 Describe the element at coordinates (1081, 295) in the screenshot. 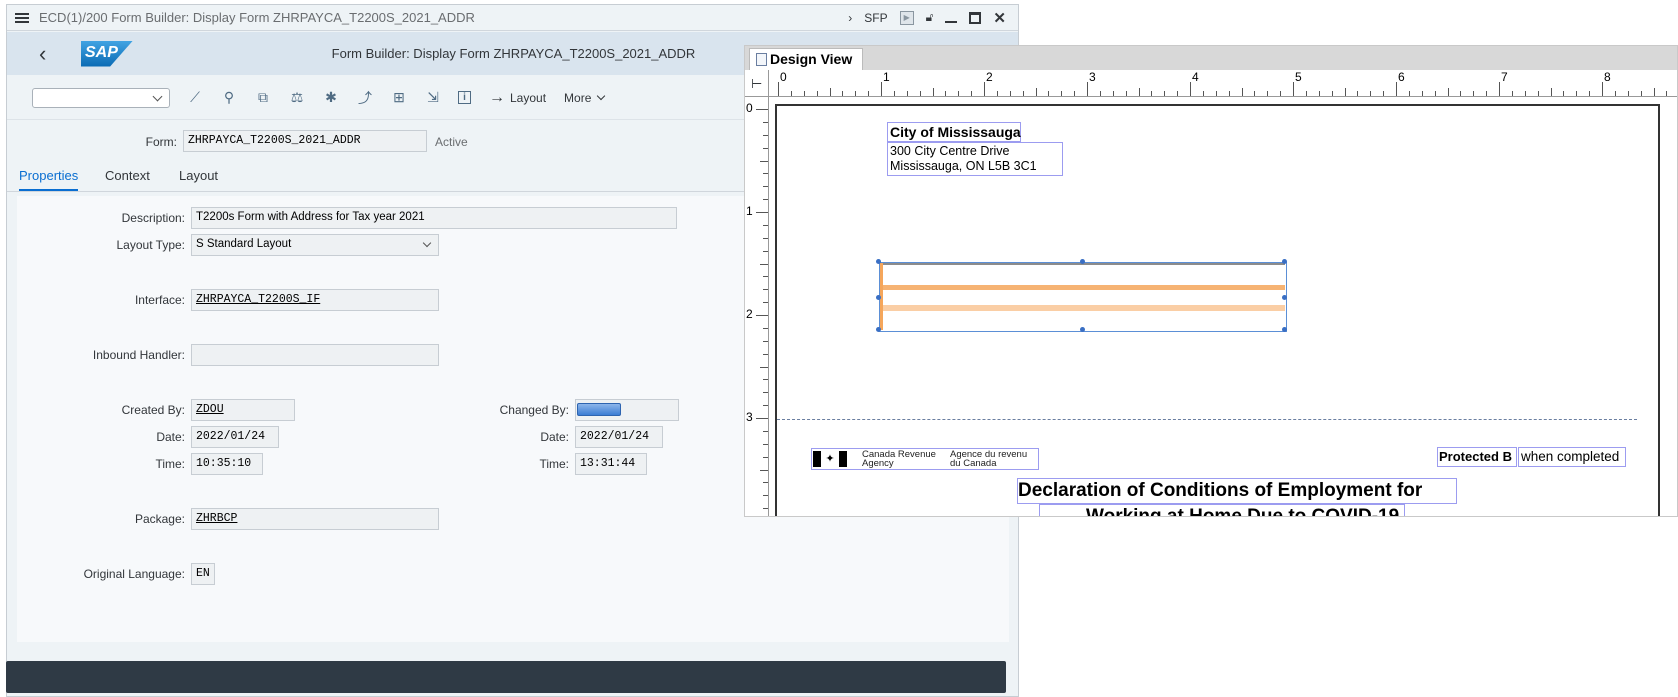

I see `selected-table` at that location.